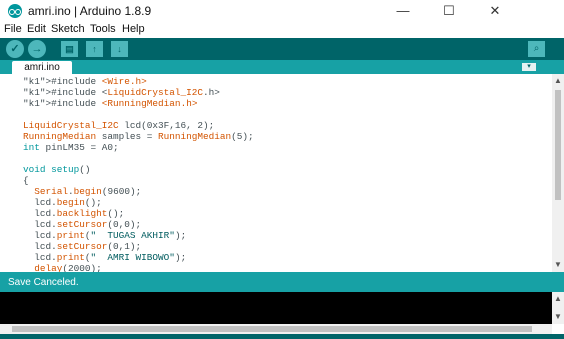 Image resolution: width=564 pixels, height=339 pixels. I want to click on horizontal-scroll-thumb, so click(272, 329).